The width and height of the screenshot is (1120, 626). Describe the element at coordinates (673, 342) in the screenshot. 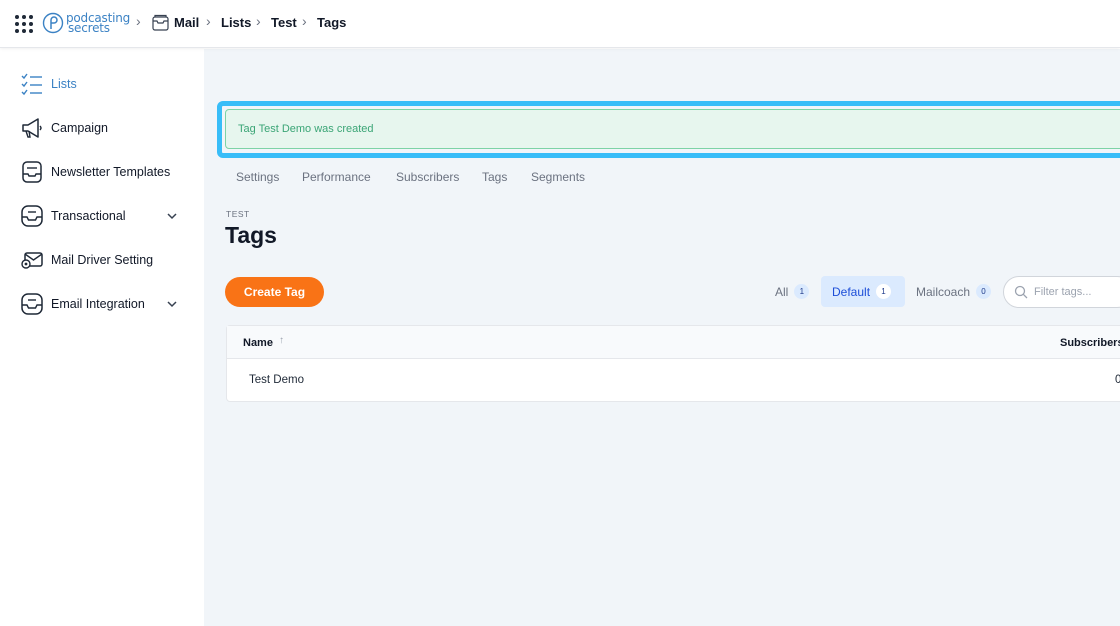

I see `table-header: Name ↑ Subscribers` at that location.